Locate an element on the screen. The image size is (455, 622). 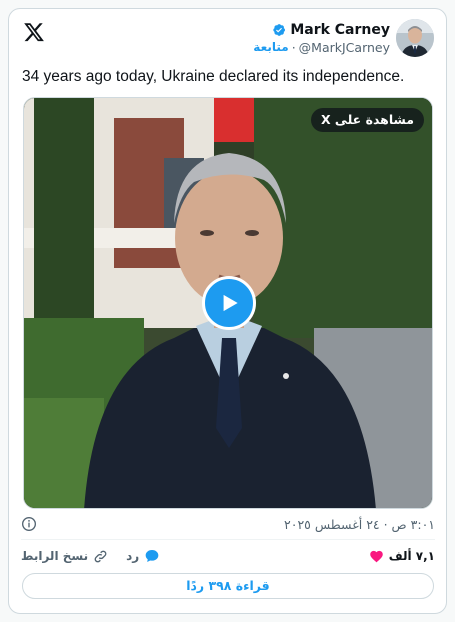
author-block: Mark Carney متابعة · @MarkJCarney is located at coordinates (343, 38).